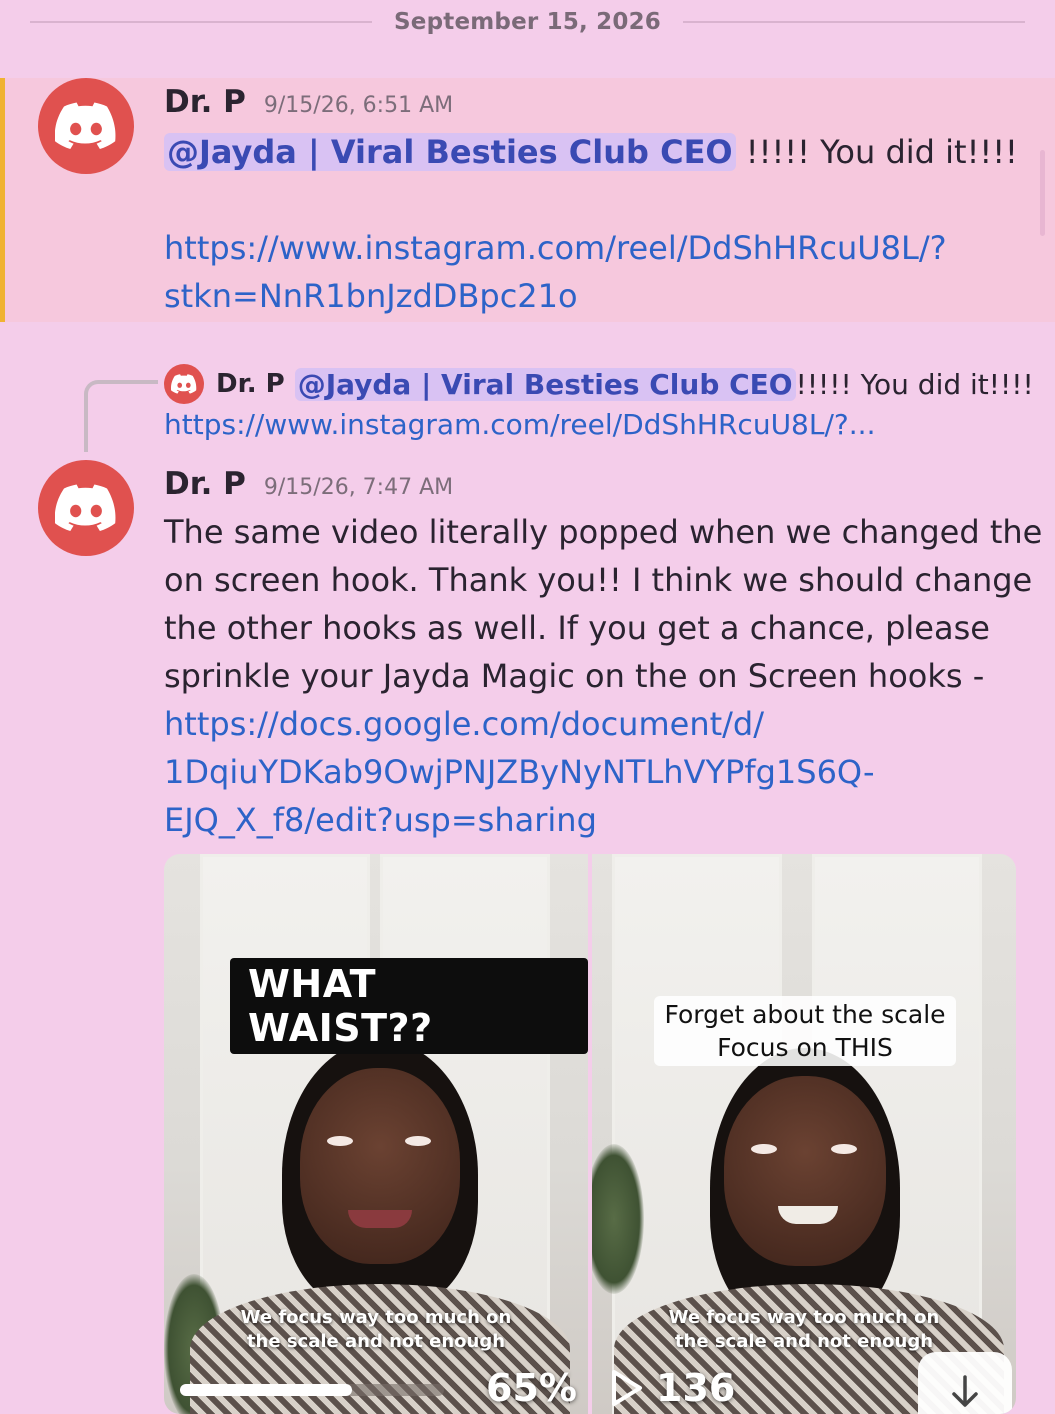 The width and height of the screenshot is (1055, 1414). Describe the element at coordinates (266, 1390) in the screenshot. I see `progress-fill` at that location.